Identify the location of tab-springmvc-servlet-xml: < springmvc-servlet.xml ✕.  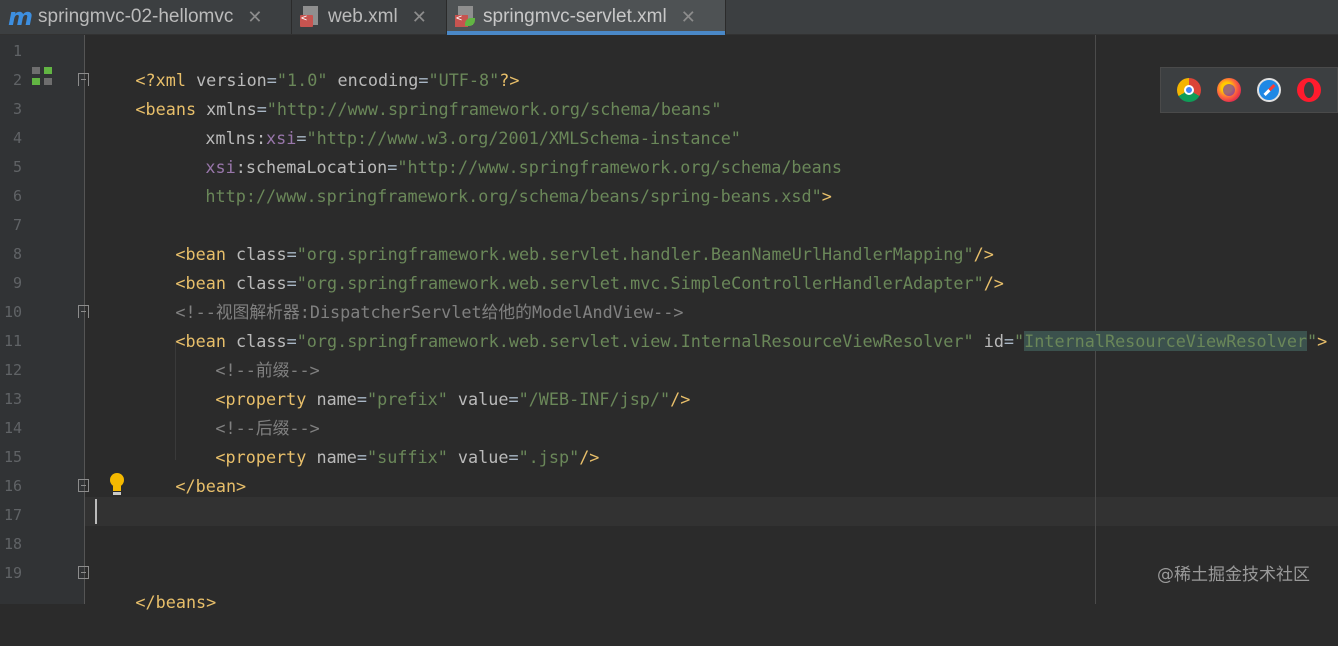
(586, 17).